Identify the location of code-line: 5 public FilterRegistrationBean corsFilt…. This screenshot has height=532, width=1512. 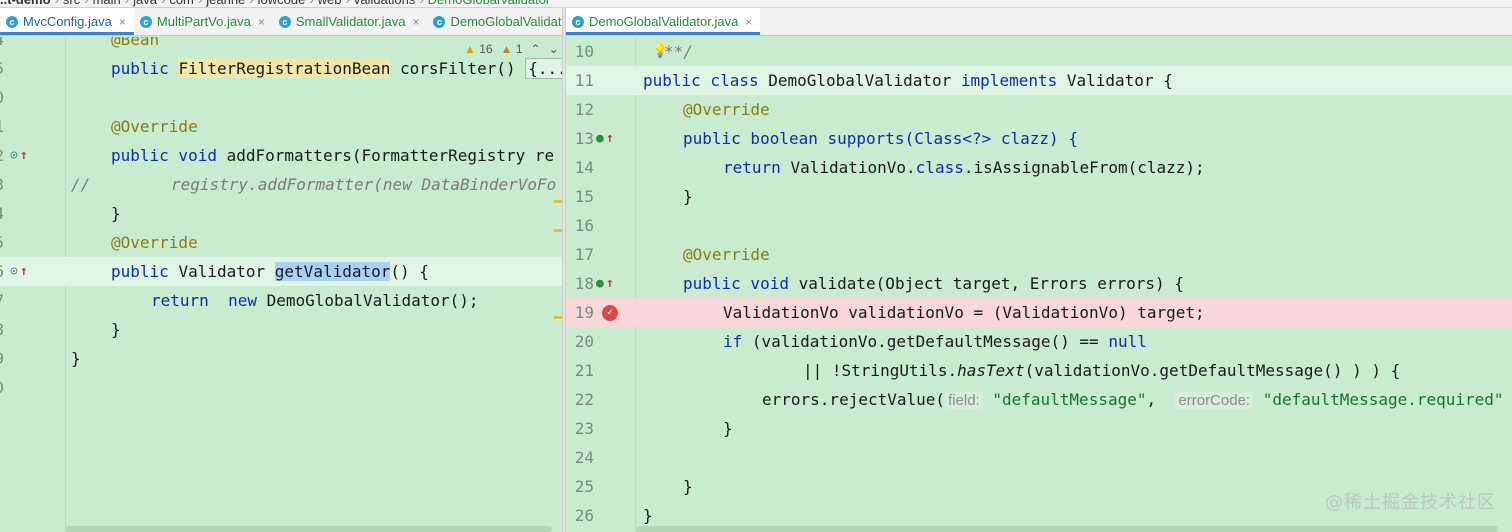
(281, 68).